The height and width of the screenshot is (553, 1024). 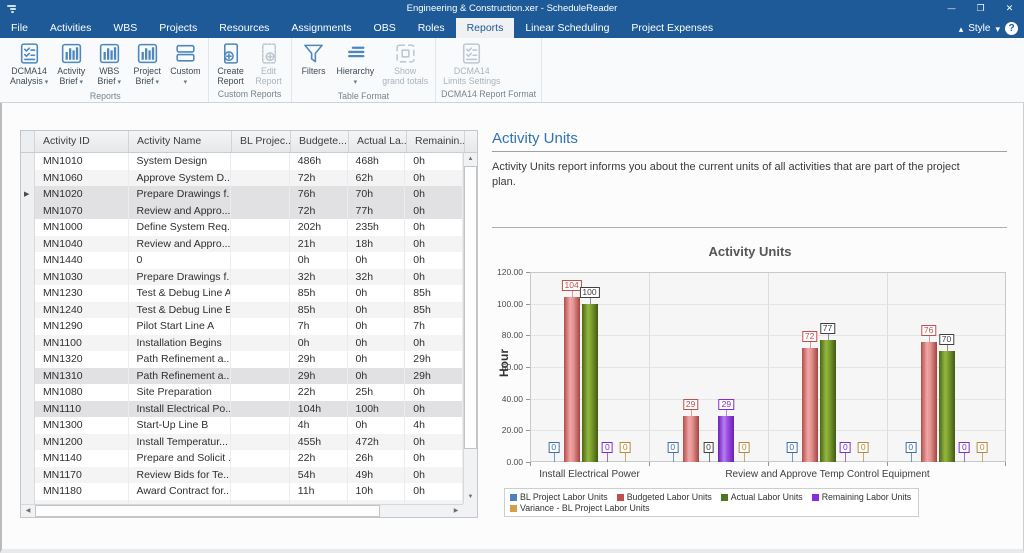 I want to click on ribbon-button-label: Create, so click(x=230, y=71).